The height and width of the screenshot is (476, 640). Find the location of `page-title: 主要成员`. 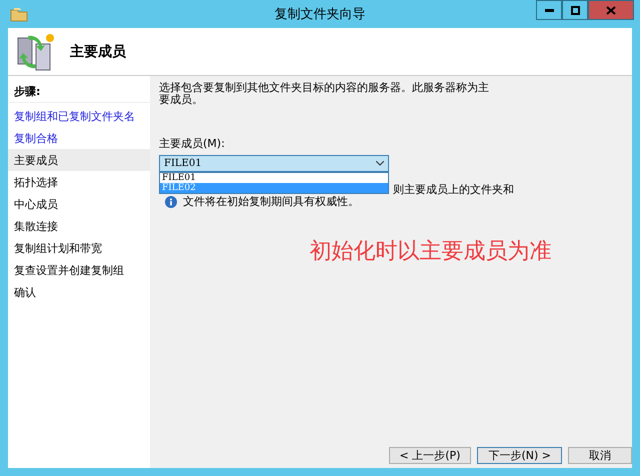

page-title: 主要成员 is located at coordinates (98, 51).